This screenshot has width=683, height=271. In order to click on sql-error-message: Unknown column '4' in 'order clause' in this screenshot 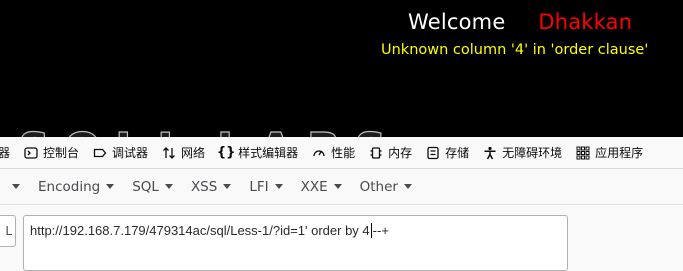, I will do `click(515, 50)`.